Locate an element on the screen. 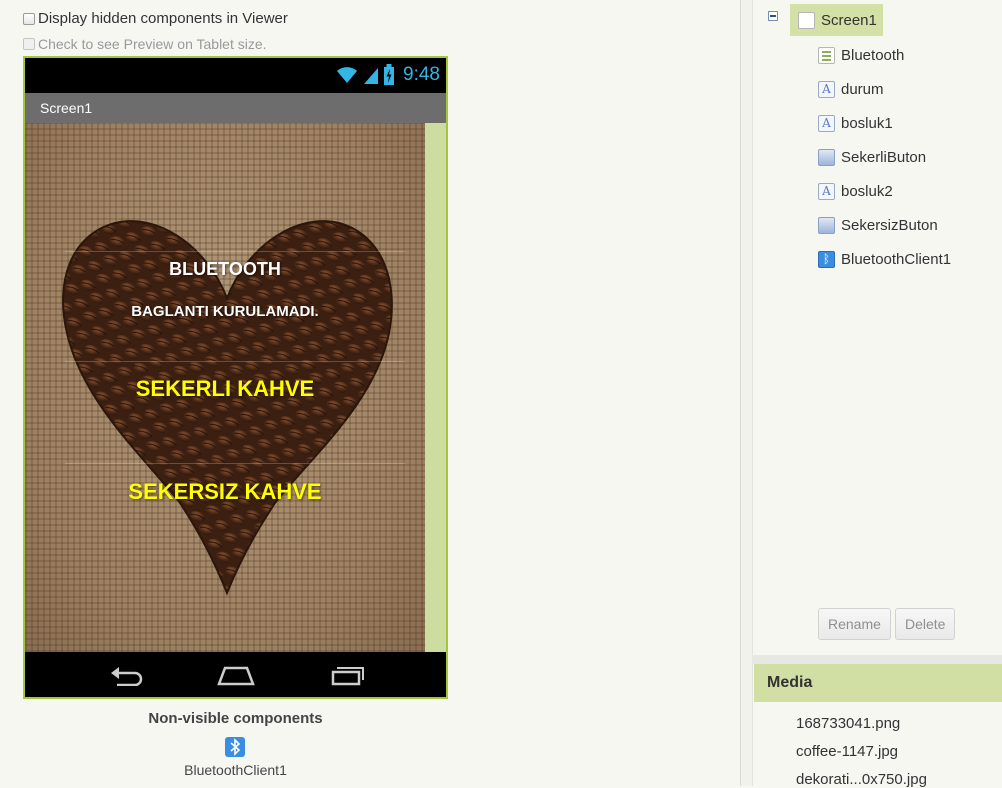 The height and width of the screenshot is (788, 1002). display-hidden-checkbox is located at coordinates (29, 18).